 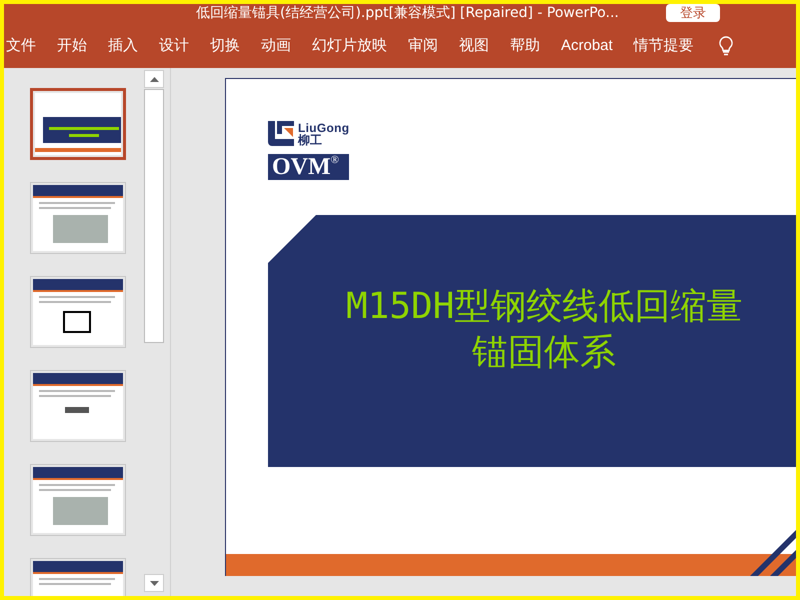 I want to click on scroll-up-button, so click(x=154, y=79).